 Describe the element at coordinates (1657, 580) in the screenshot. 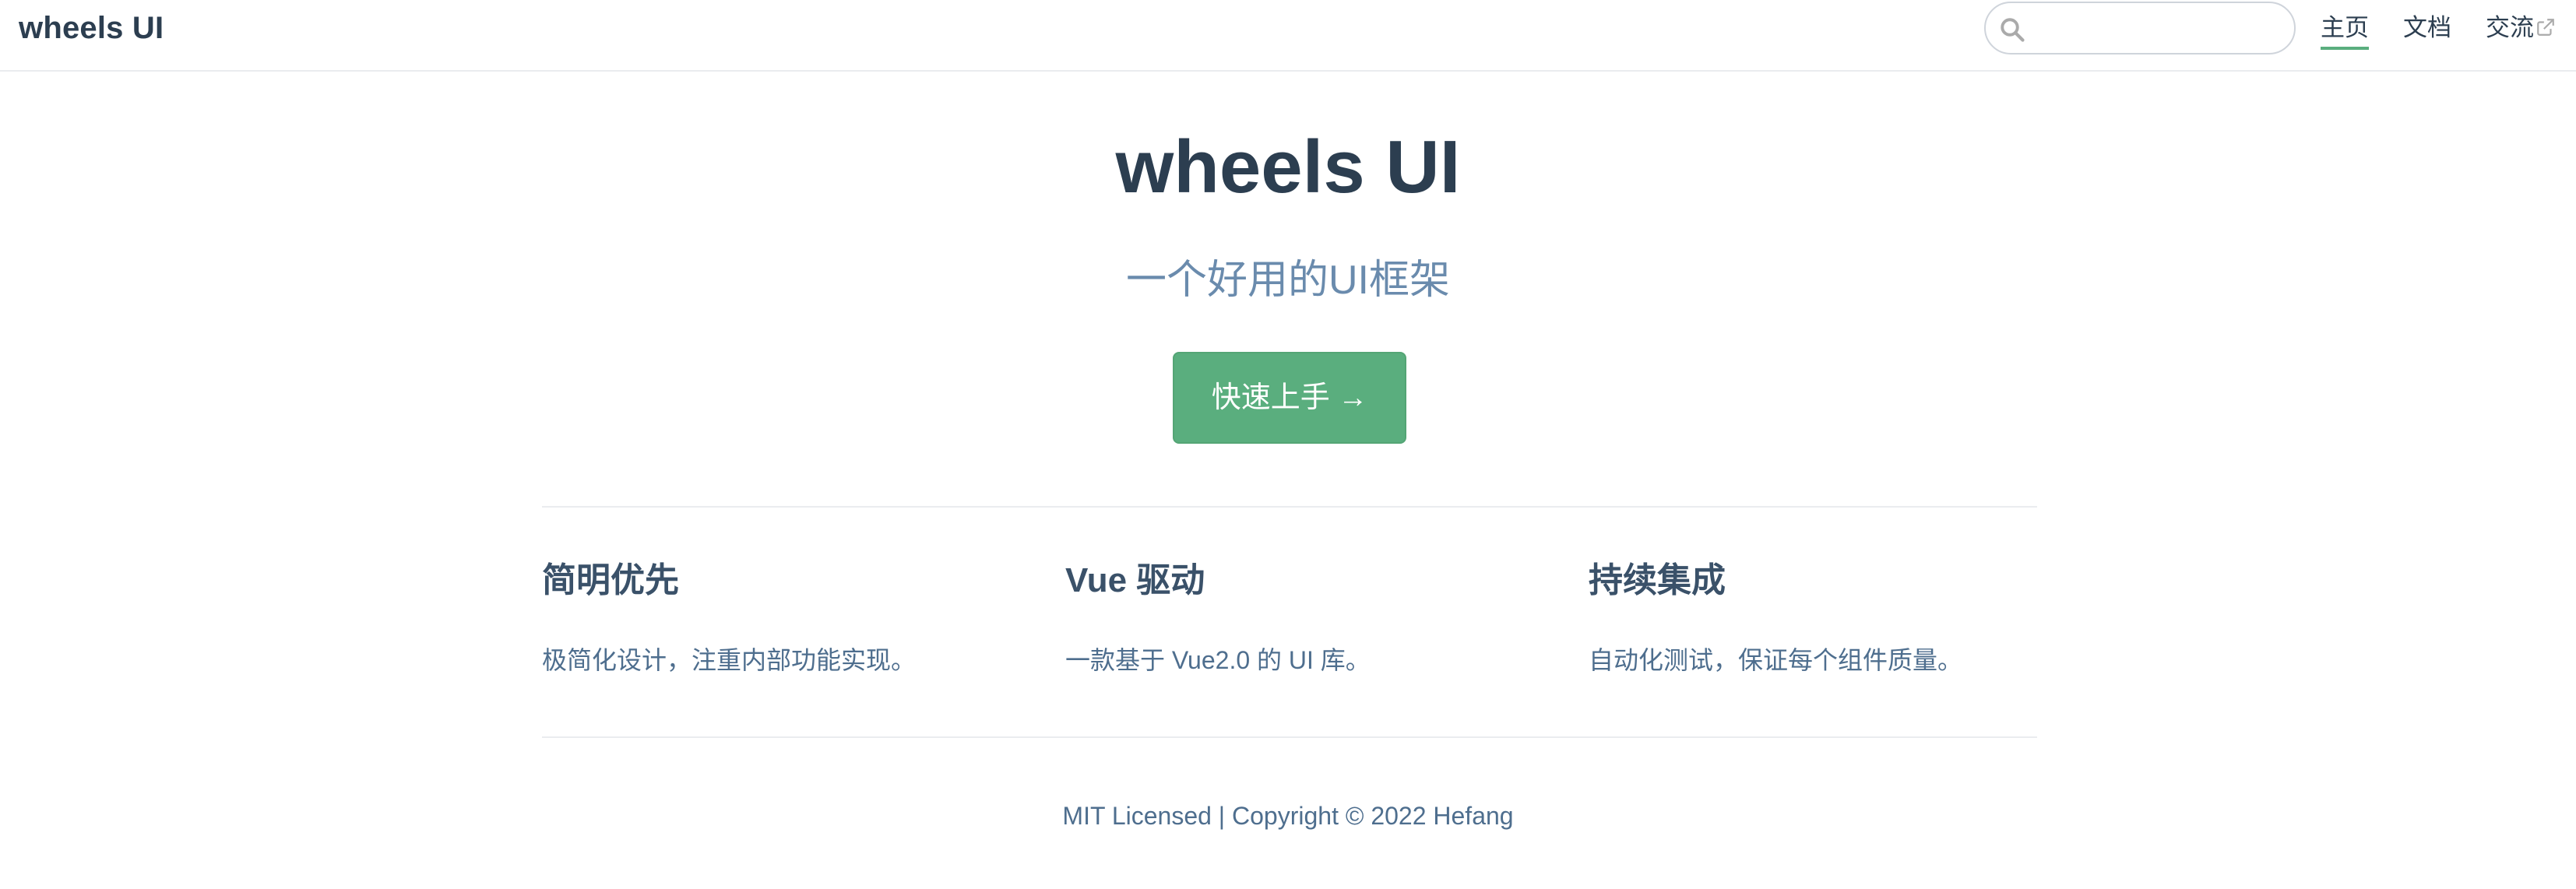

I see `feature-title: 持续集成` at that location.